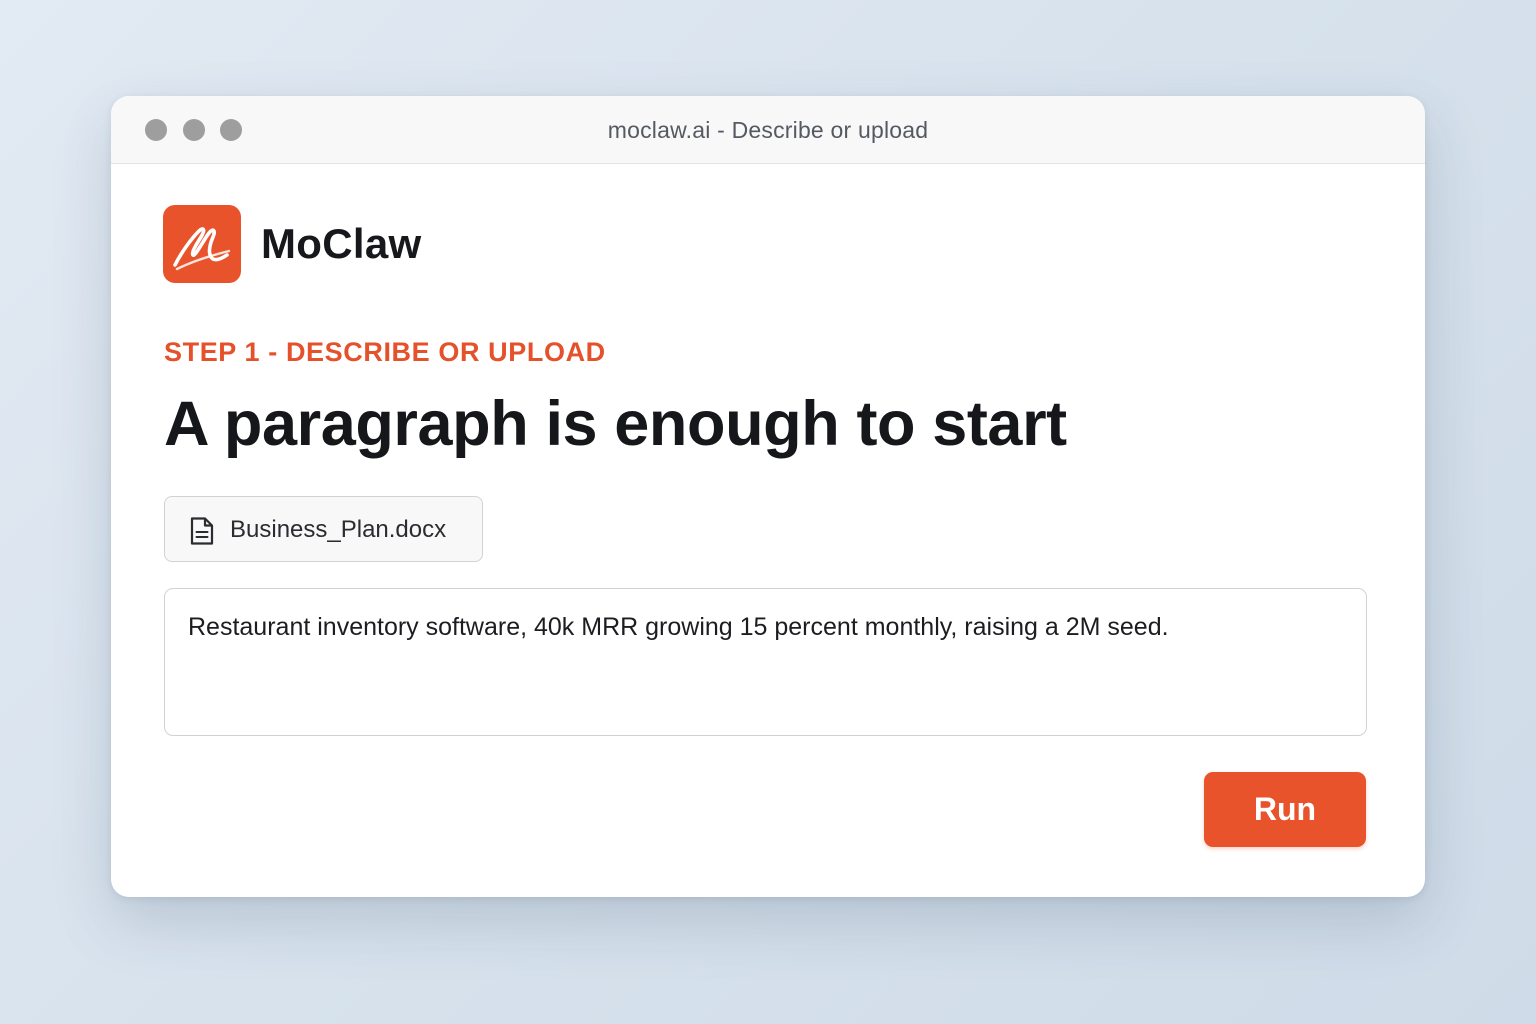 The height and width of the screenshot is (1024, 1536). I want to click on moclaw-logo-icon, so click(202, 244).